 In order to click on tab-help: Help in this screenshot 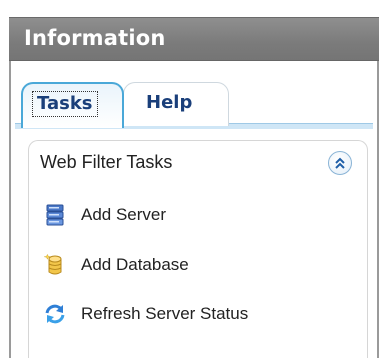, I will do `click(176, 104)`.